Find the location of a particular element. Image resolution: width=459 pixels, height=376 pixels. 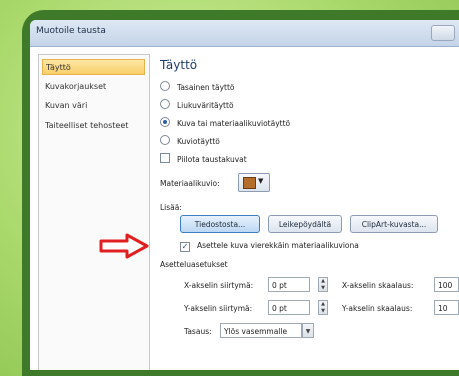

fill-option-picture-texture: Kuva tai materiaalikuviotäyttö is located at coordinates (225, 123).